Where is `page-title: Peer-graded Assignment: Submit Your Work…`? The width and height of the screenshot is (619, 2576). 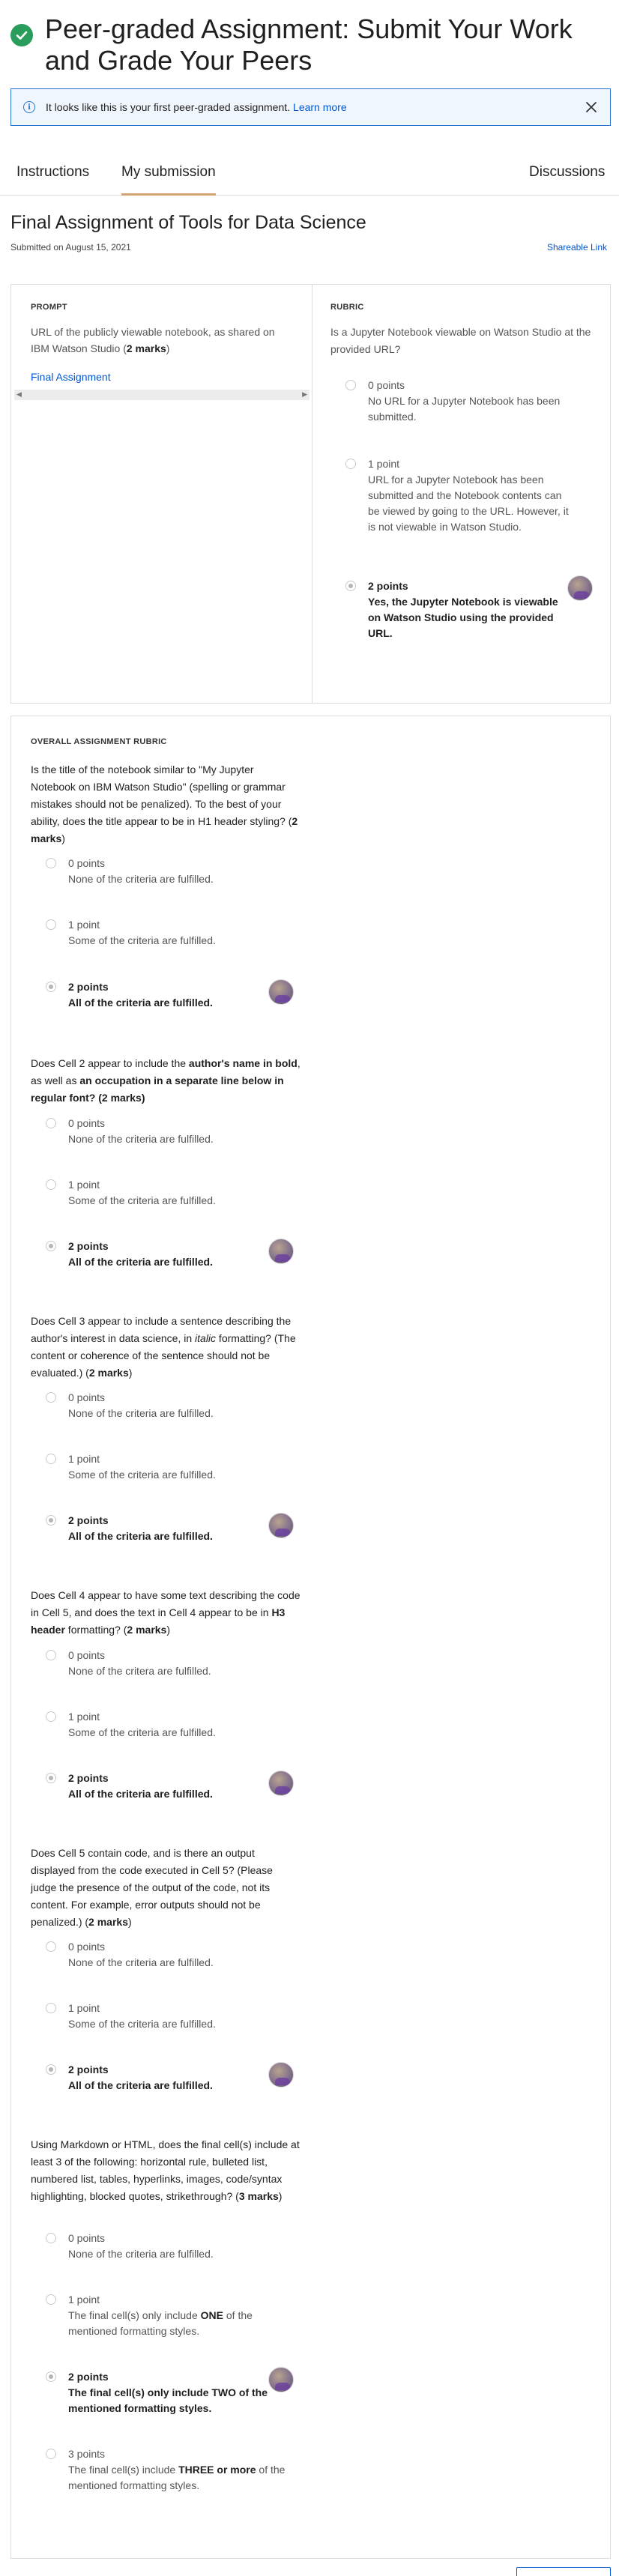 page-title: Peer-graded Assignment: Submit Your Work… is located at coordinates (309, 44).